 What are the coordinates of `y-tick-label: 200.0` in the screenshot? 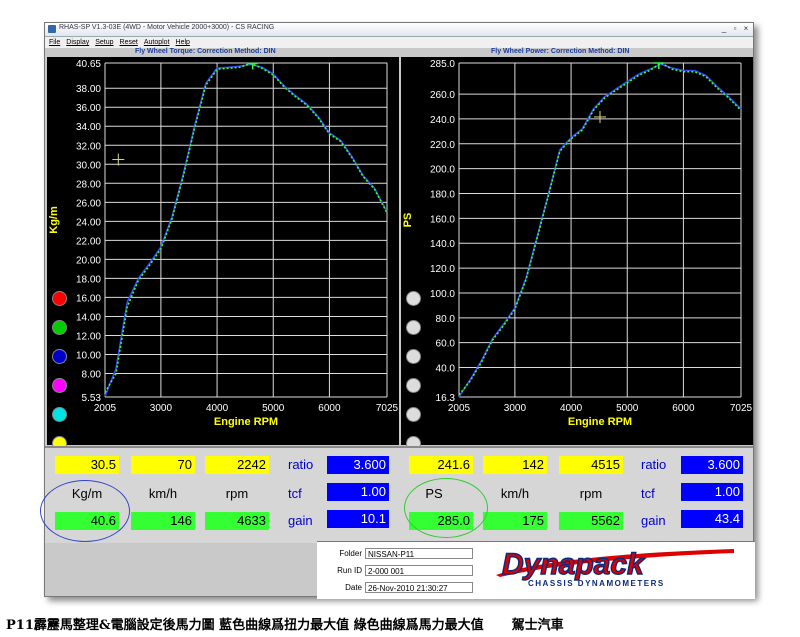 It's located at (442, 170).